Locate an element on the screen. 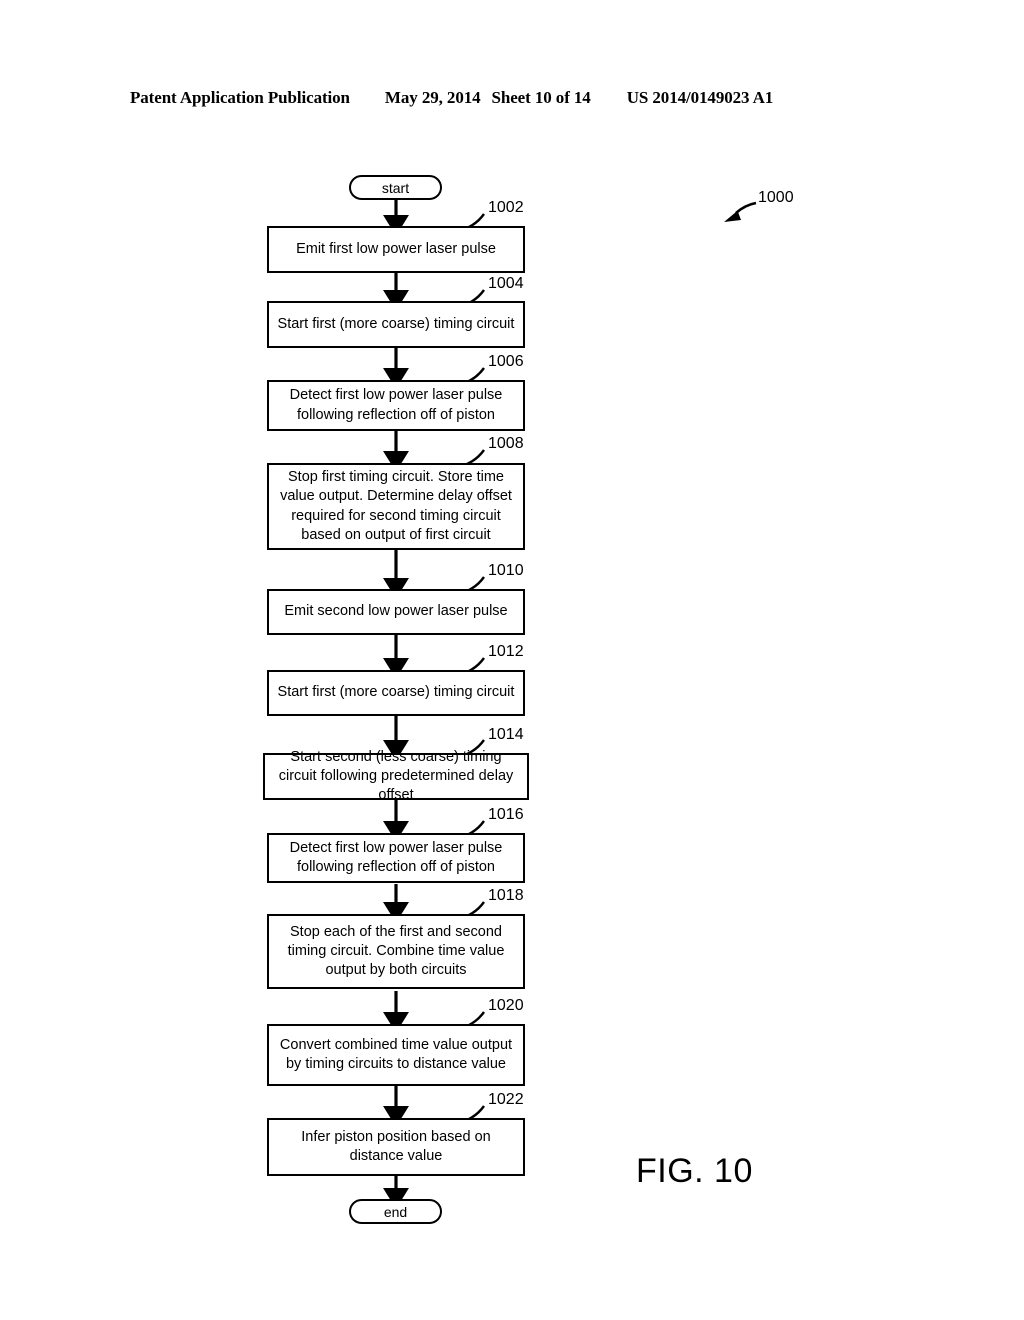 This screenshot has height=1320, width=1024. reference-numeral-1018: 1018 is located at coordinates (506, 895).